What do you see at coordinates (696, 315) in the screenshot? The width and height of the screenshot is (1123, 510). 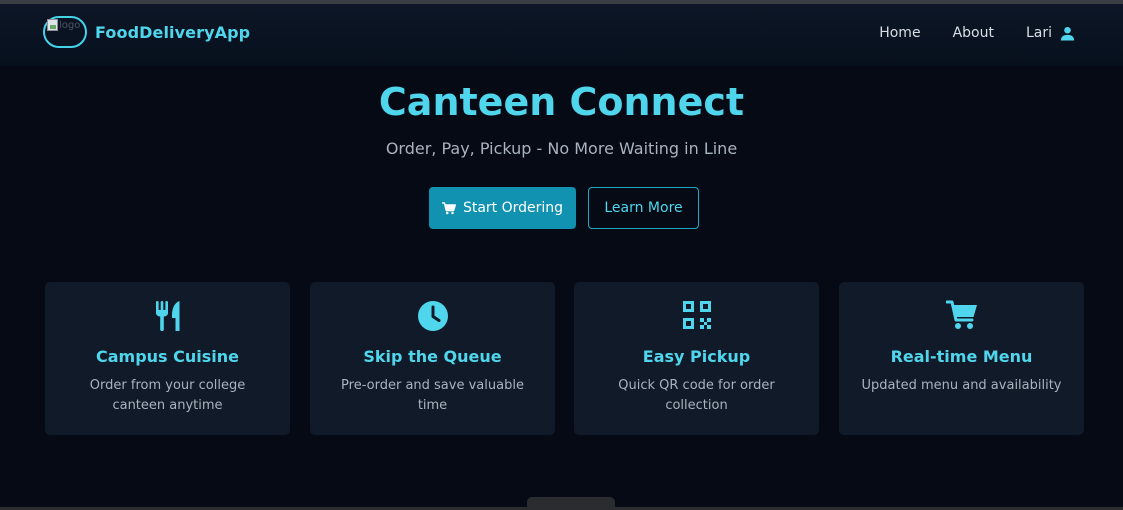 I see `qr-code-icon` at bounding box center [696, 315].